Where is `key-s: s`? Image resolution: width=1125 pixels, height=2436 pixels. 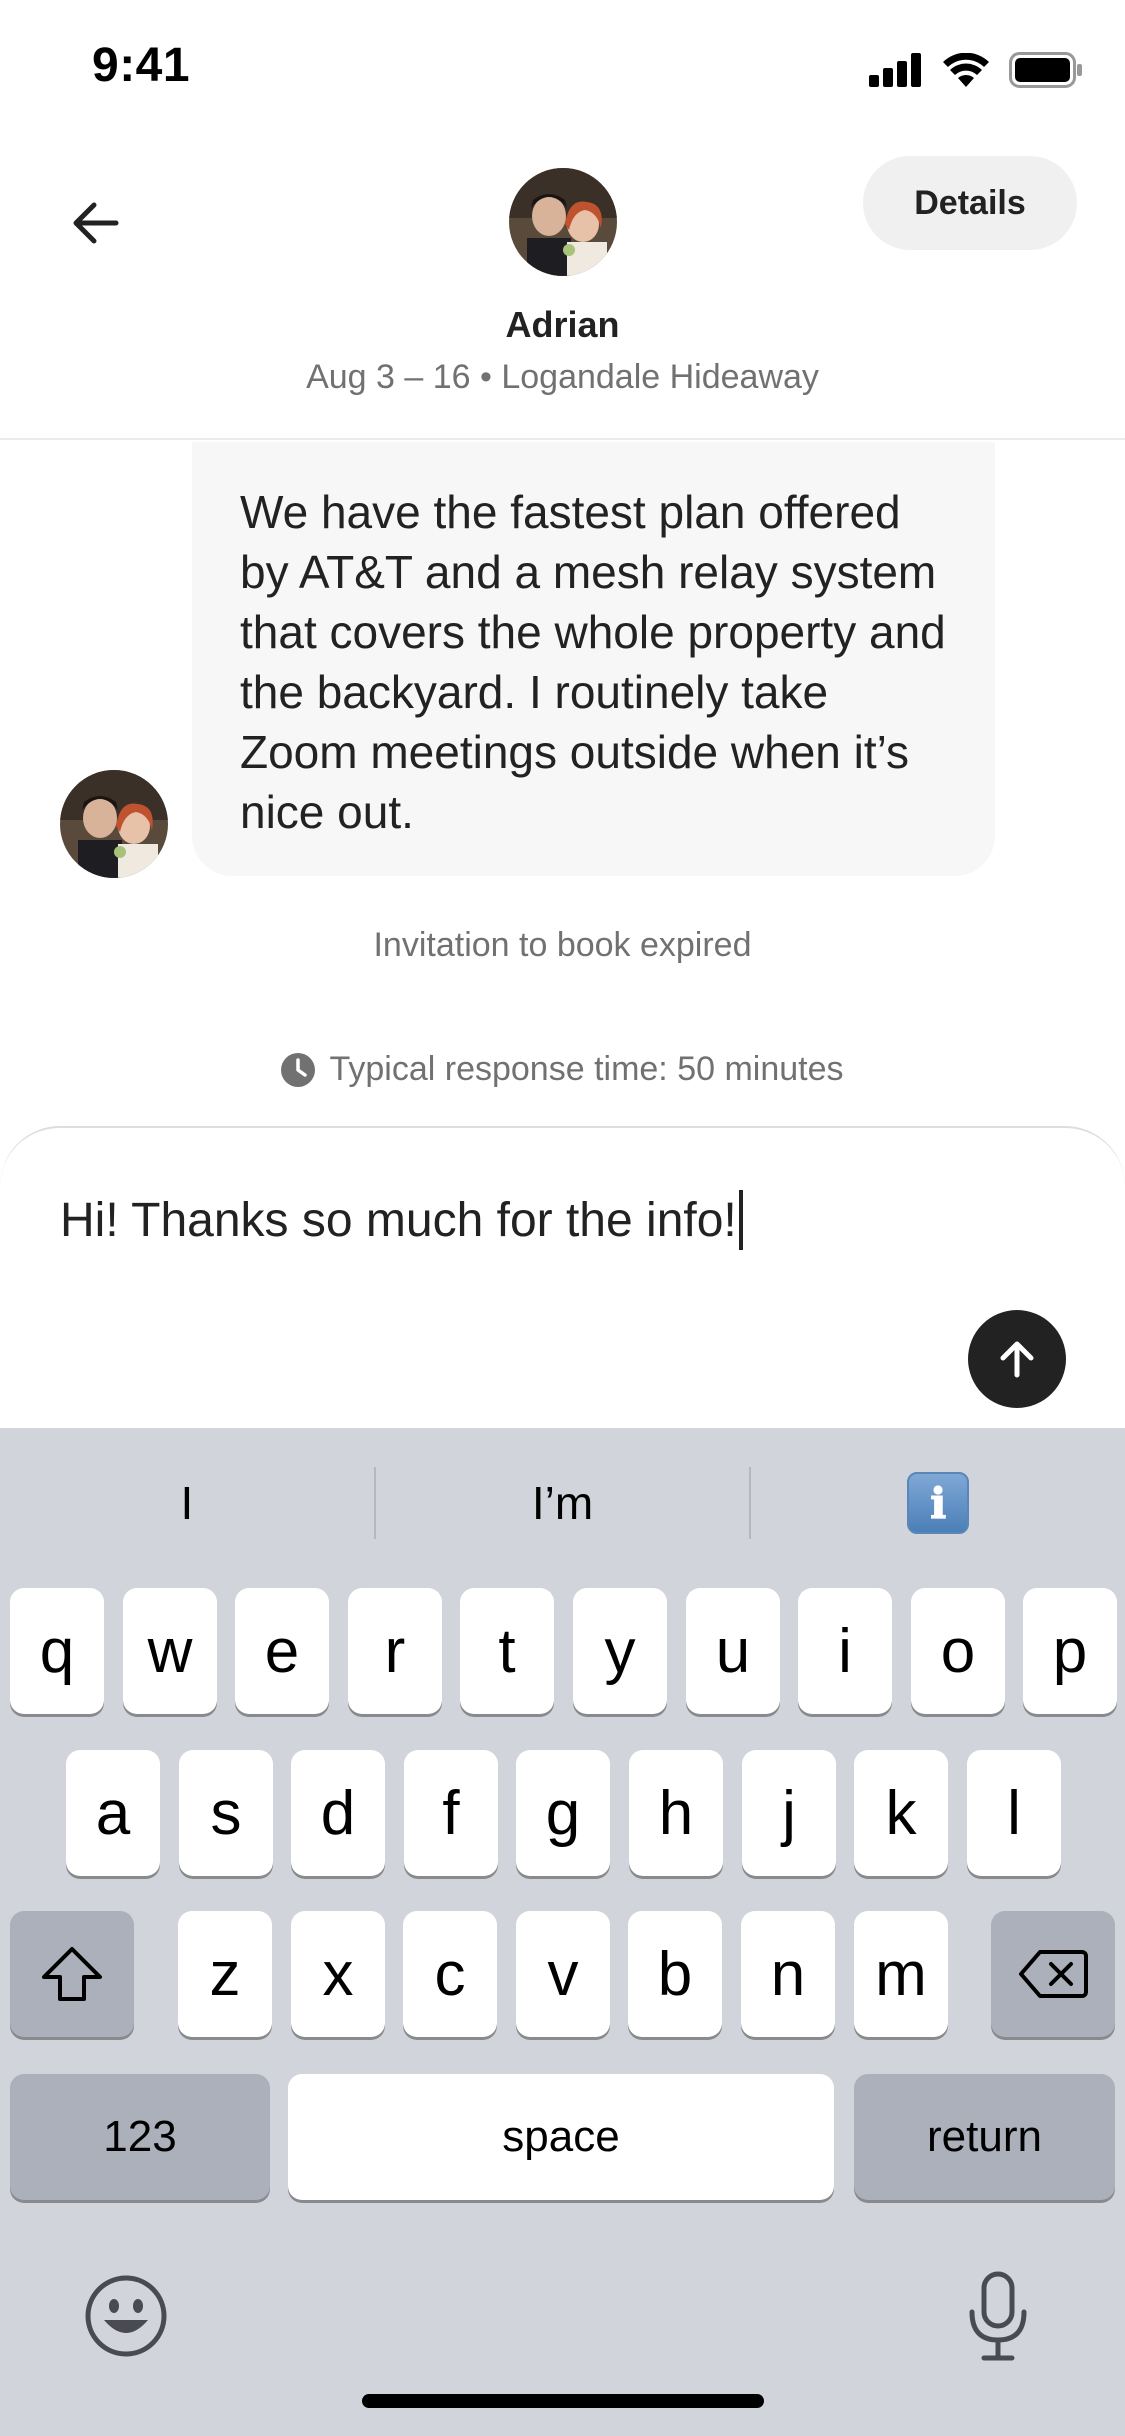
key-s: s is located at coordinates (226, 1813).